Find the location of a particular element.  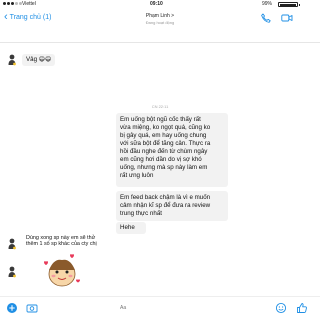

message-timestamp: CN 22:11 is located at coordinates (160, 106).